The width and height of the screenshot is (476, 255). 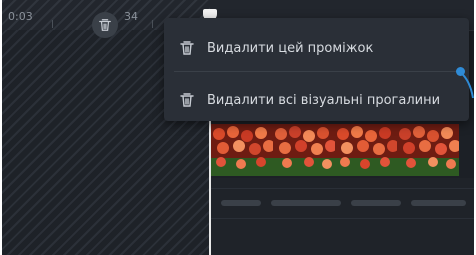 I want to click on ruler-time-label: 0:03, so click(x=20, y=16).